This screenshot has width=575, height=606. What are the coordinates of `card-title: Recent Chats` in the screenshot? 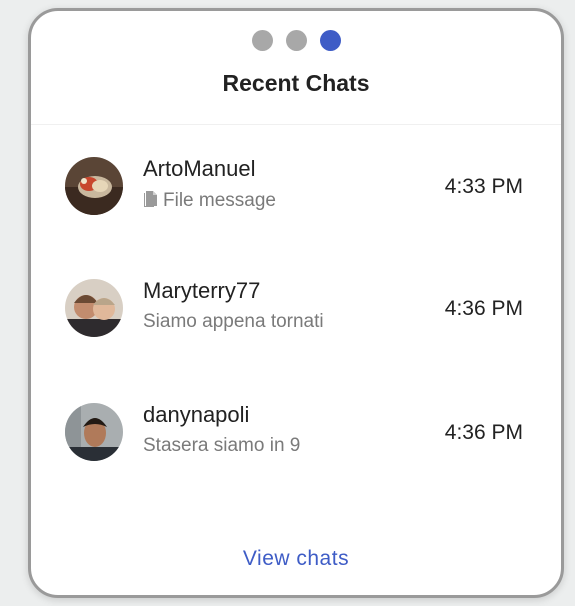 It's located at (296, 83).